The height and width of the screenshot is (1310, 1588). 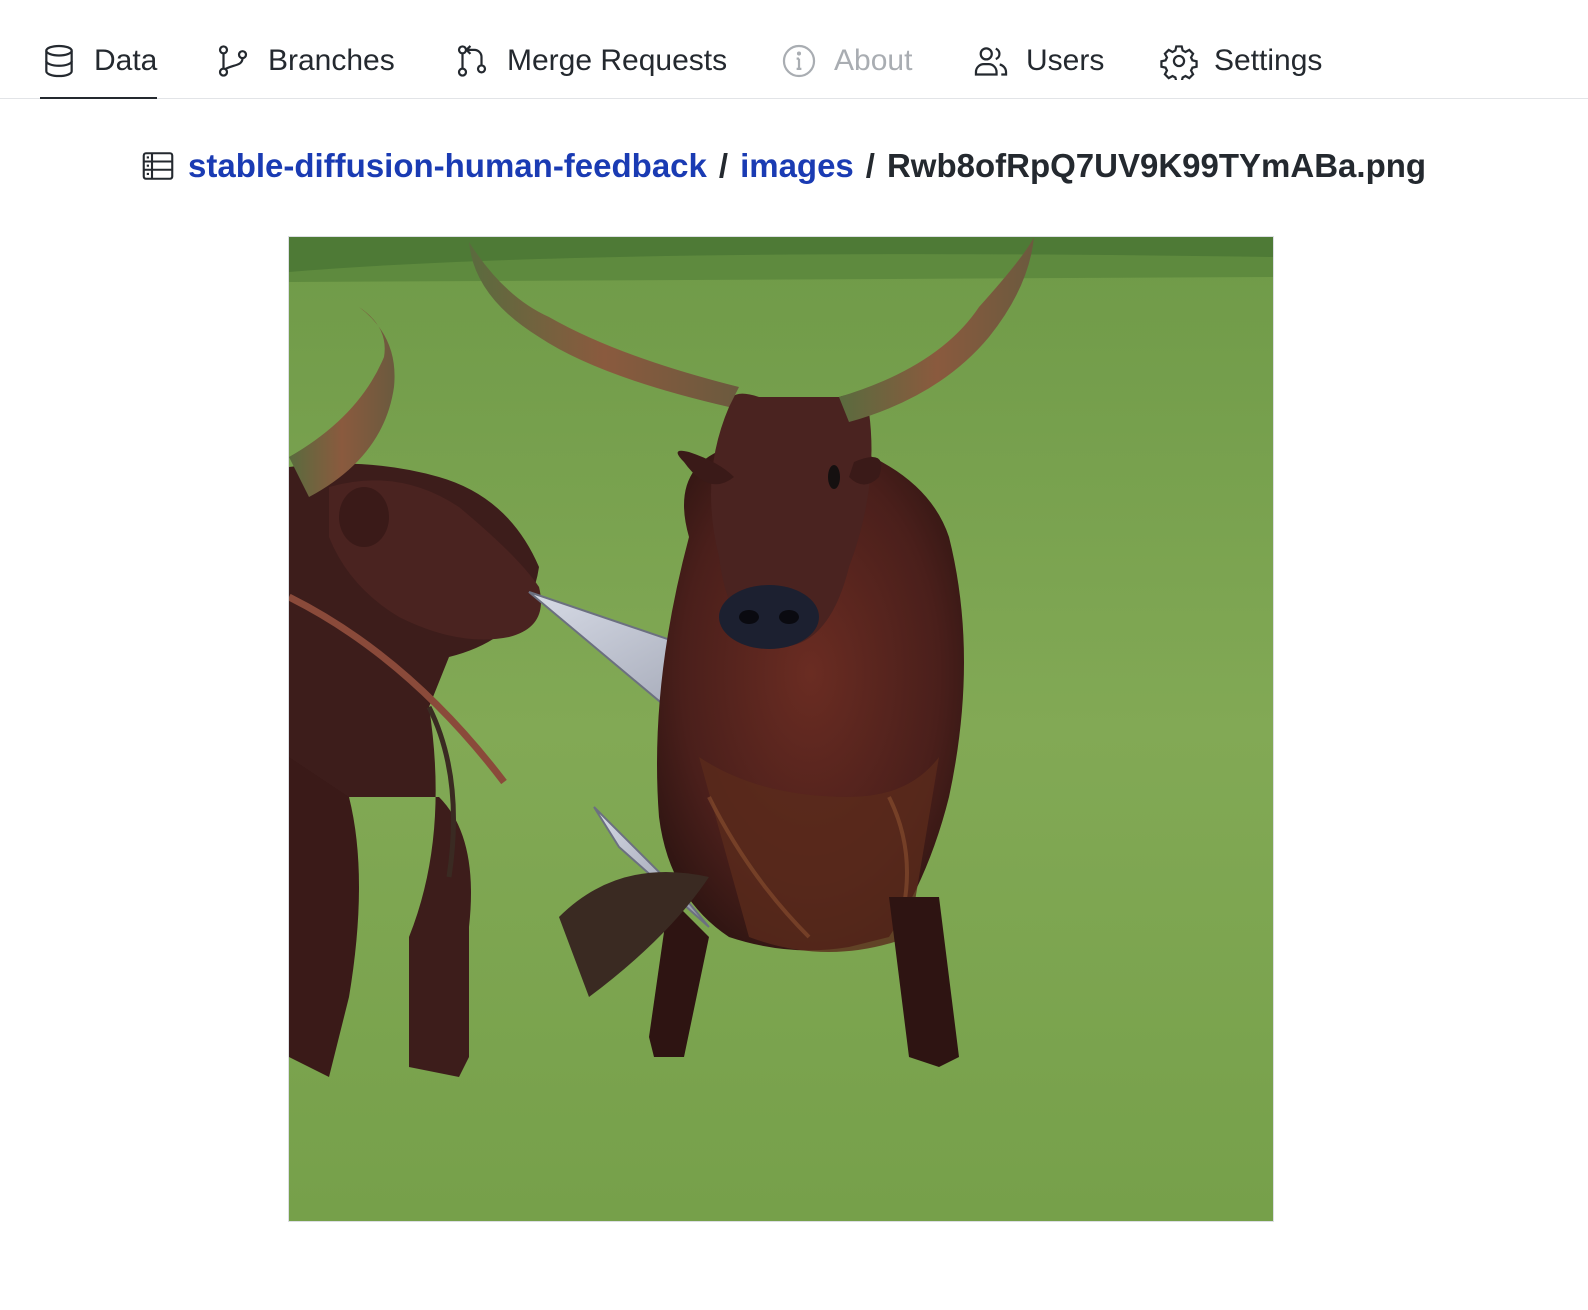 I want to click on table-icon, so click(x=158, y=166).